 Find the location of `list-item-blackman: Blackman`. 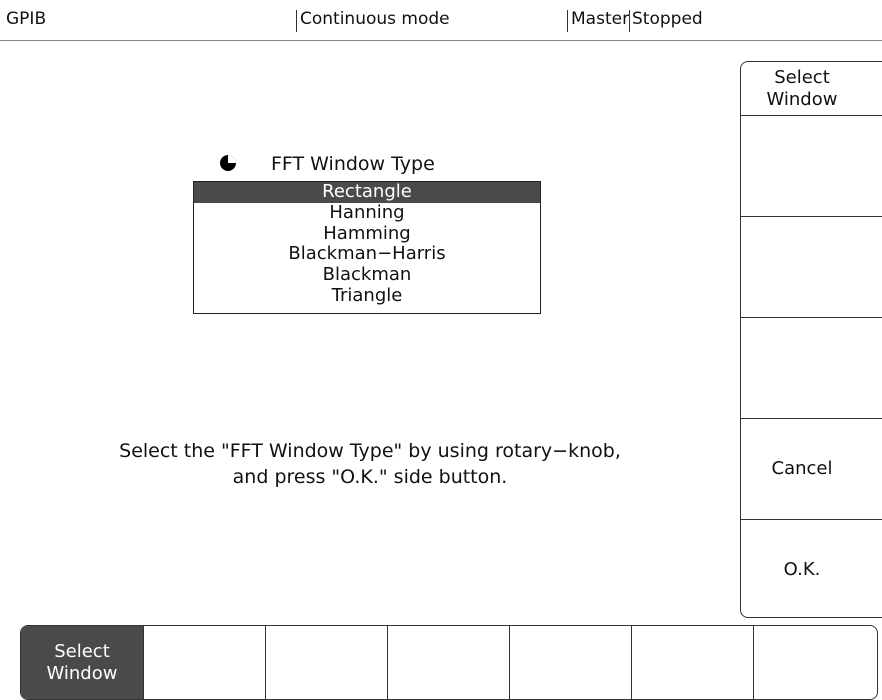

list-item-blackman: Blackman is located at coordinates (367, 275).